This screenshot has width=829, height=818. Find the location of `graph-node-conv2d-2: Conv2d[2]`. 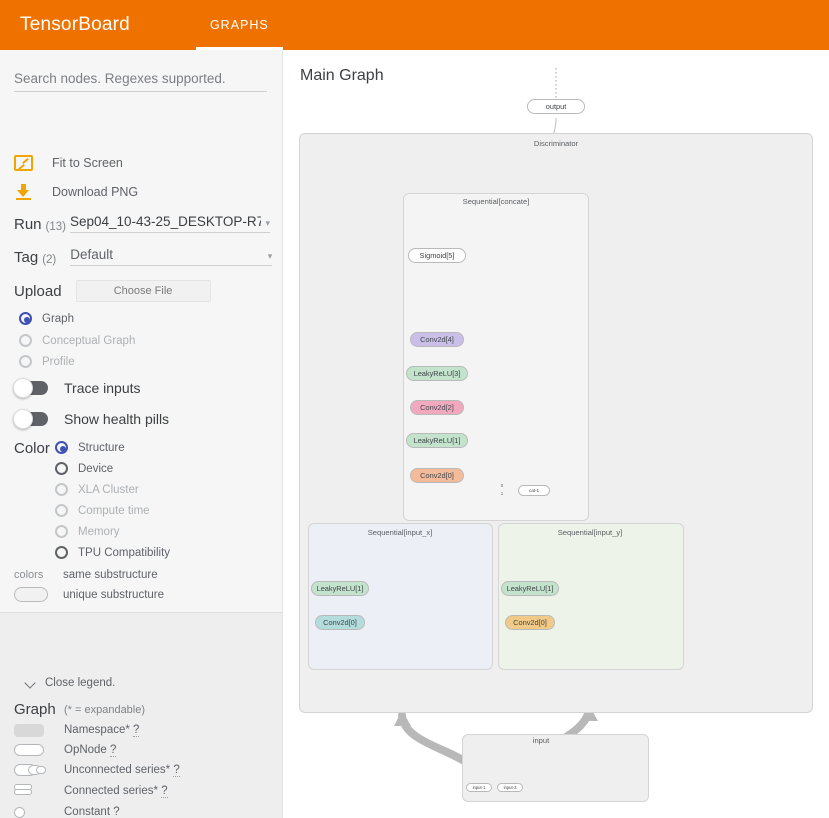

graph-node-conv2d-2: Conv2d[2] is located at coordinates (437, 407).